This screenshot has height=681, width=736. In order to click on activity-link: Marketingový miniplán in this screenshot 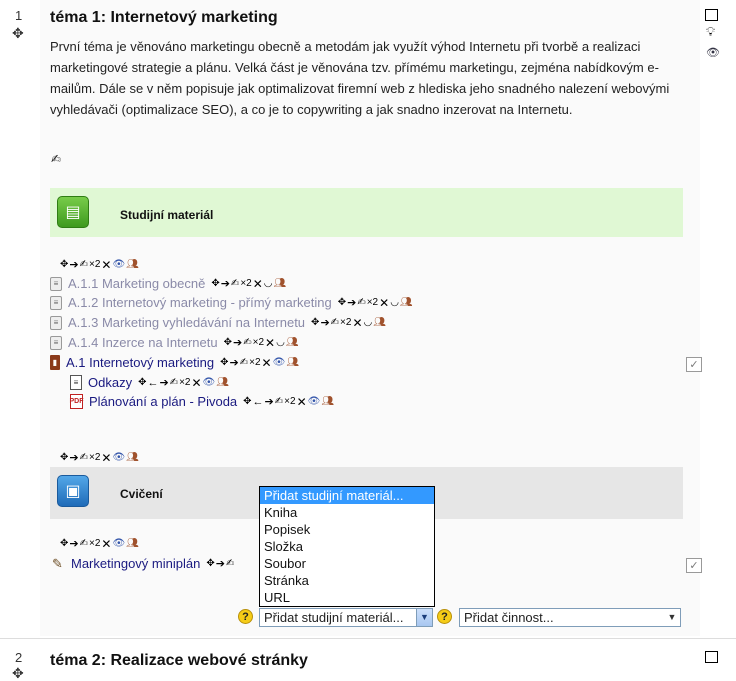, I will do `click(135, 563)`.